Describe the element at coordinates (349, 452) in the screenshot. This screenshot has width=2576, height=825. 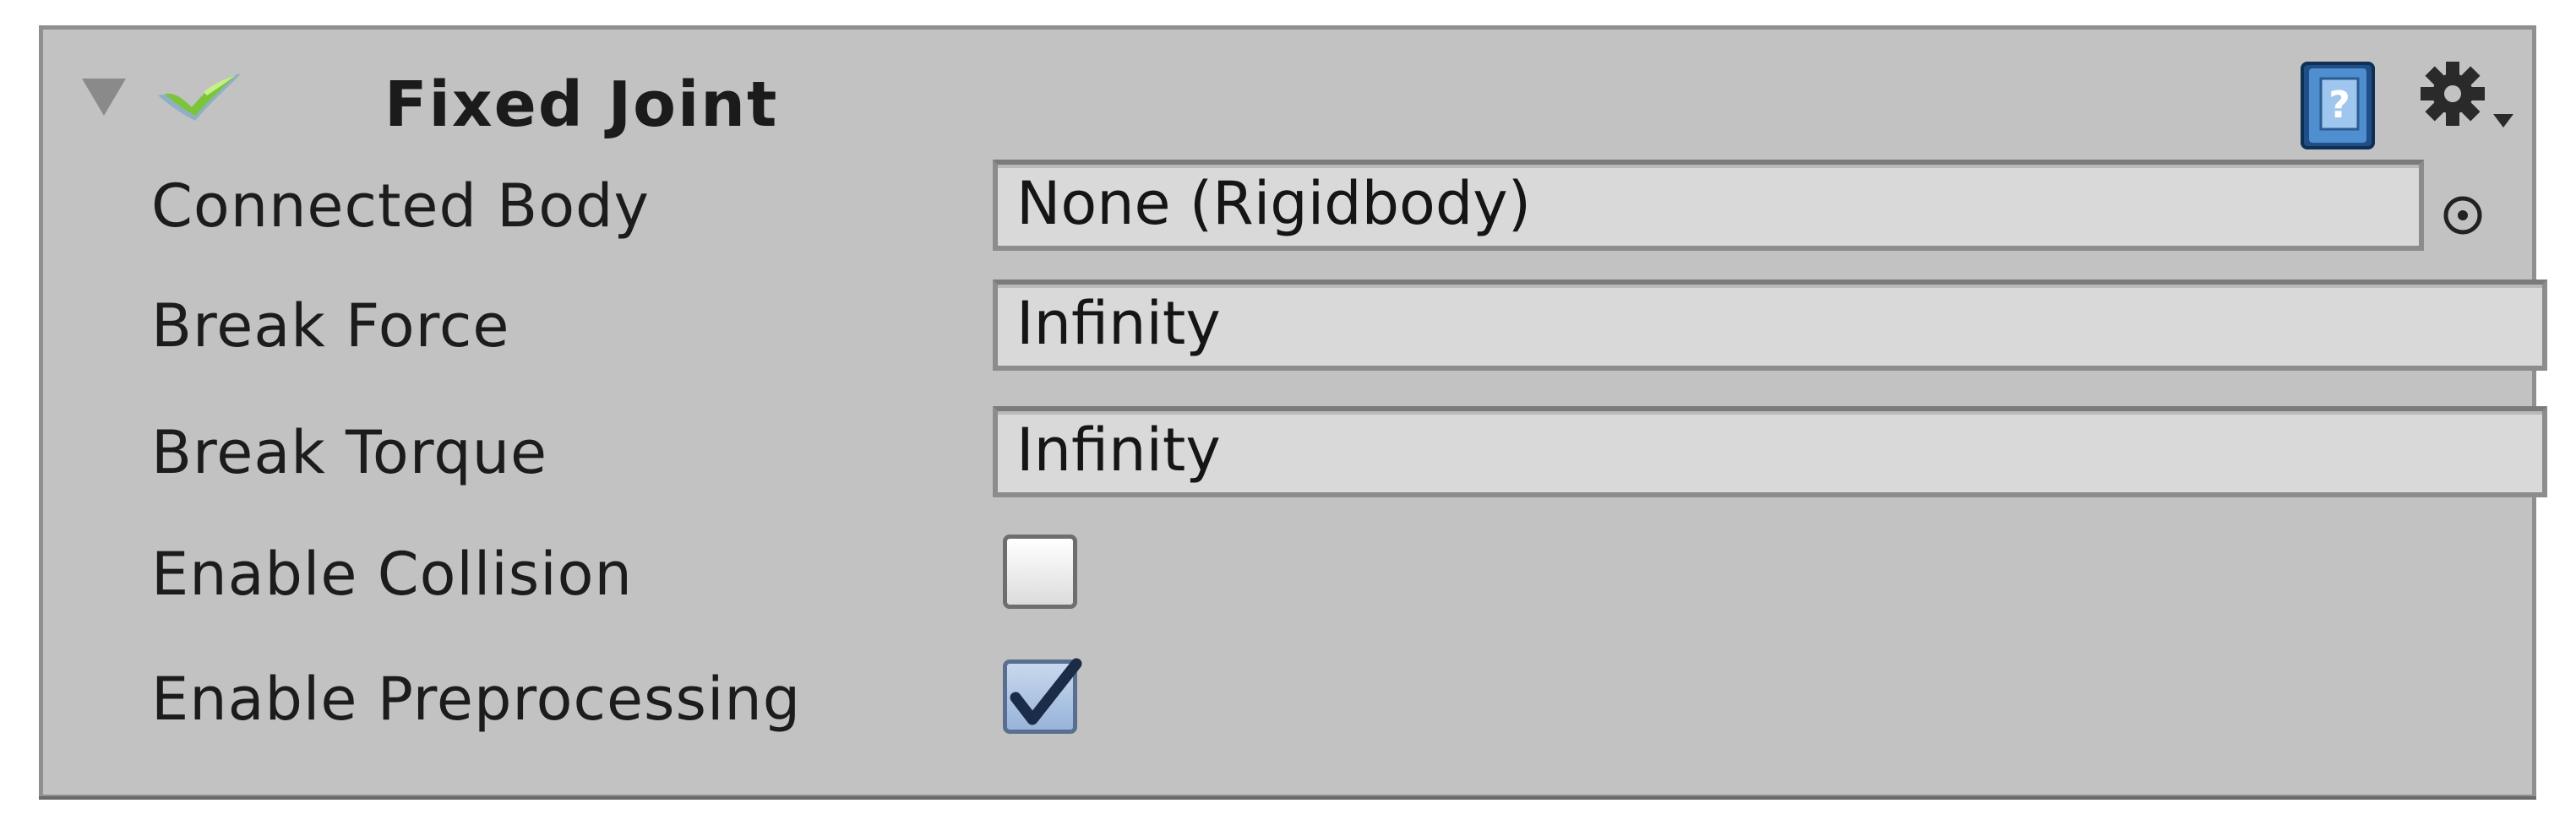
I see `break-torque-label: Break Torque` at that location.